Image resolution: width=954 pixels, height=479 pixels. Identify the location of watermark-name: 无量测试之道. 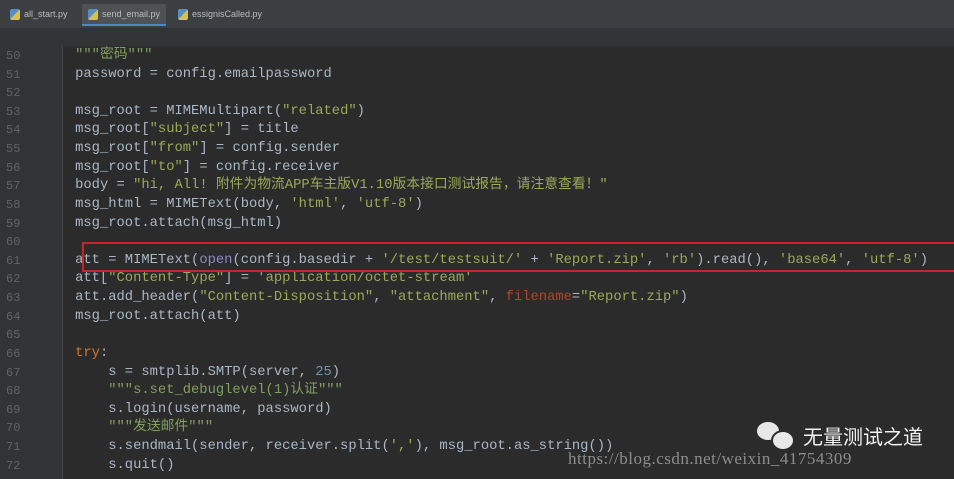
(863, 436).